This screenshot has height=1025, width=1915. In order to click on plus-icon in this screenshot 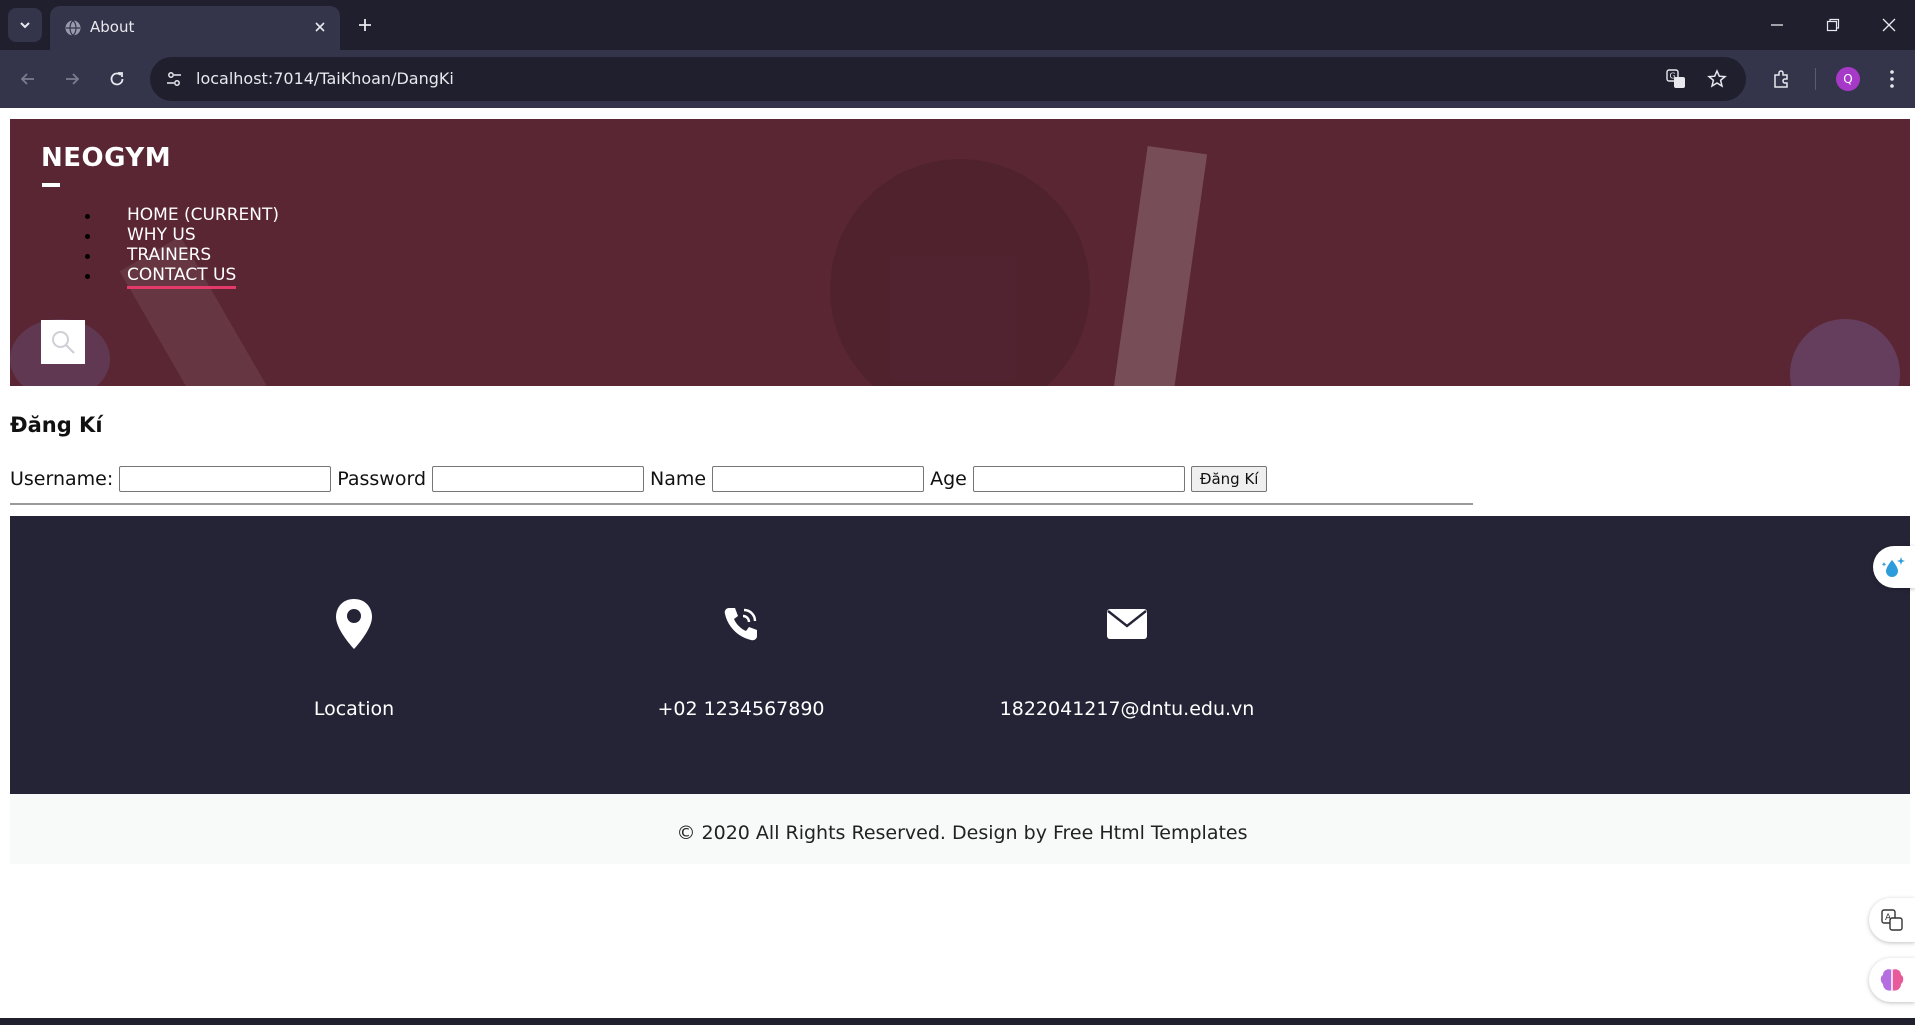, I will do `click(365, 25)`.